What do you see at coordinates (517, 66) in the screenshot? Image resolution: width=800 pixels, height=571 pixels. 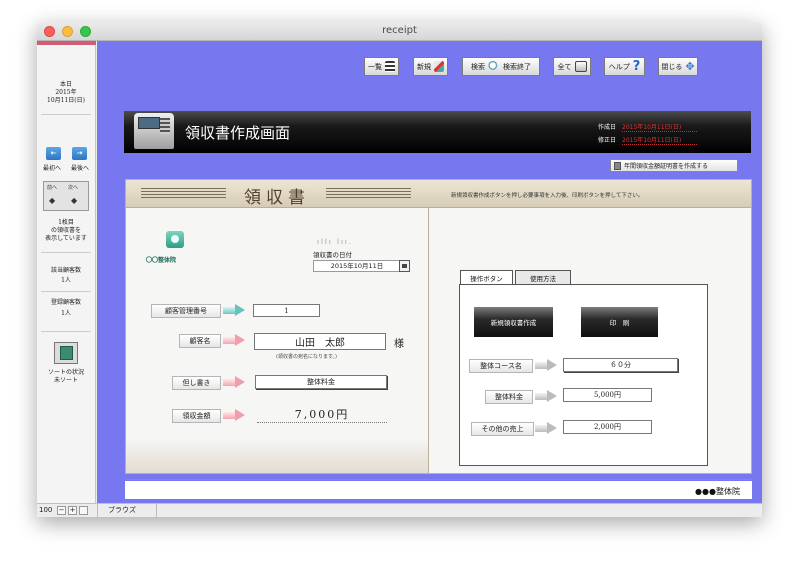 I see `search-end-label: 検索終了` at bounding box center [517, 66].